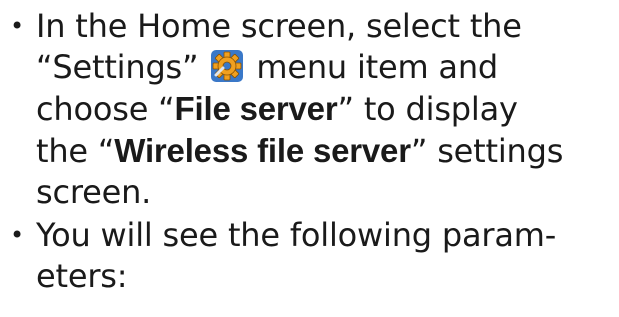 This screenshot has width=619, height=317. What do you see at coordinates (487, 151) in the screenshot?
I see `text-segment: ” settings` at bounding box center [487, 151].